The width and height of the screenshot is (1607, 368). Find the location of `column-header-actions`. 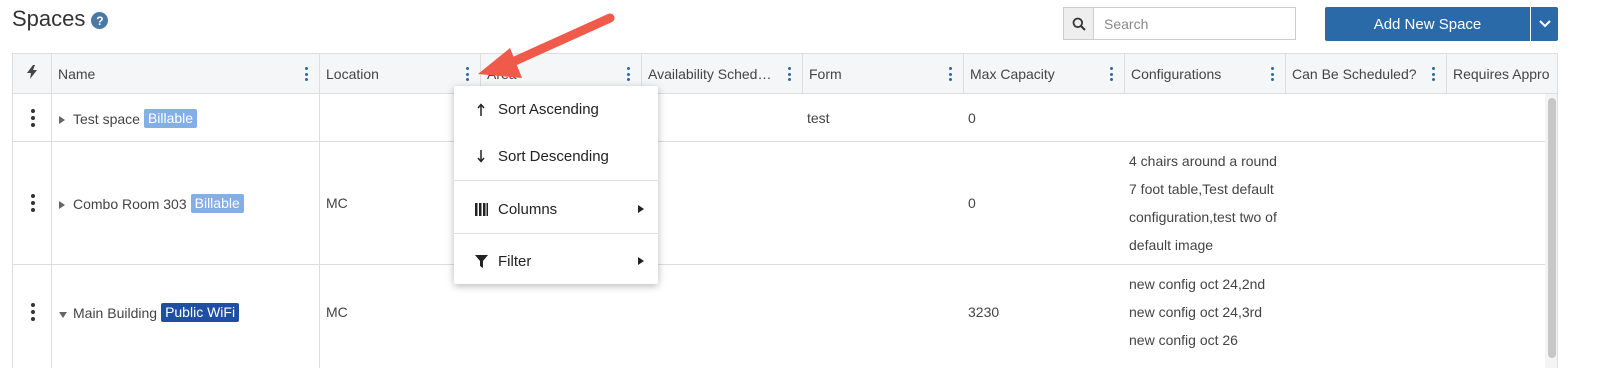

column-header-actions is located at coordinates (32, 73).